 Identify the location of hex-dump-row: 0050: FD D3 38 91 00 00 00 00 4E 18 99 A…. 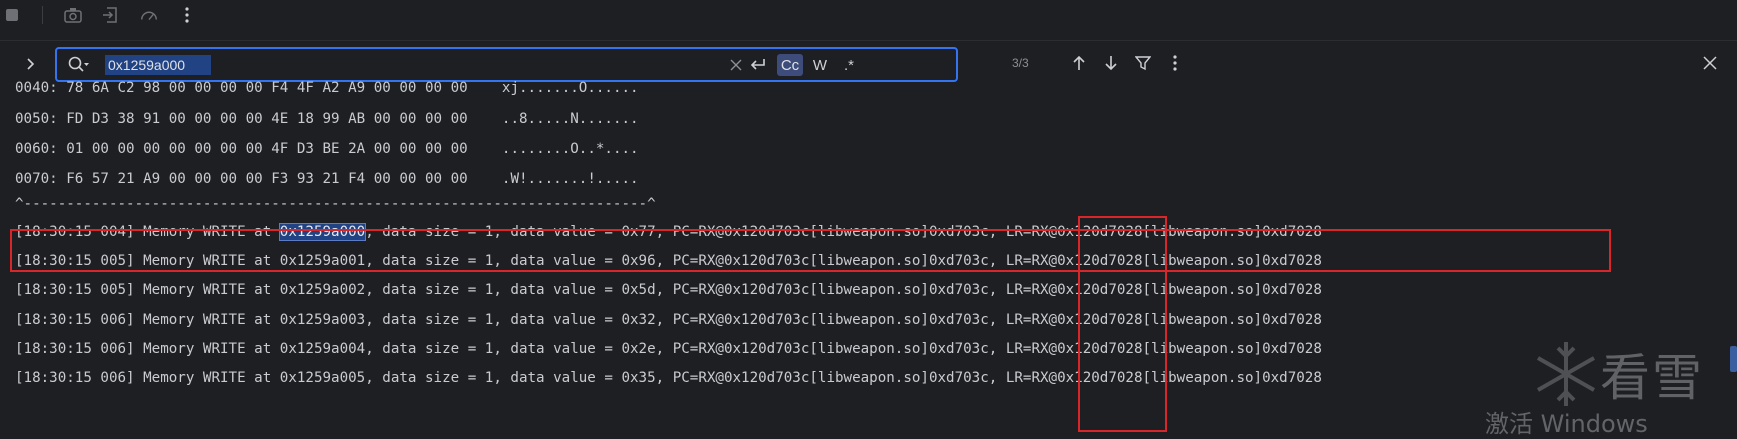
(327, 119).